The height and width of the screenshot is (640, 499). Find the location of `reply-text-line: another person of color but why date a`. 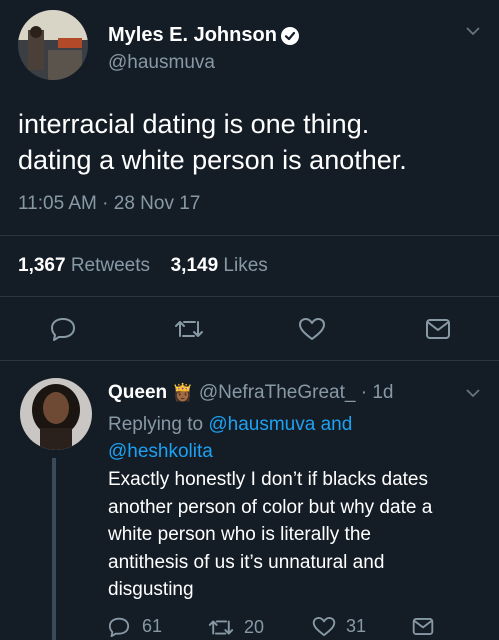

reply-text-line: another person of color but why date a is located at coordinates (270, 507).